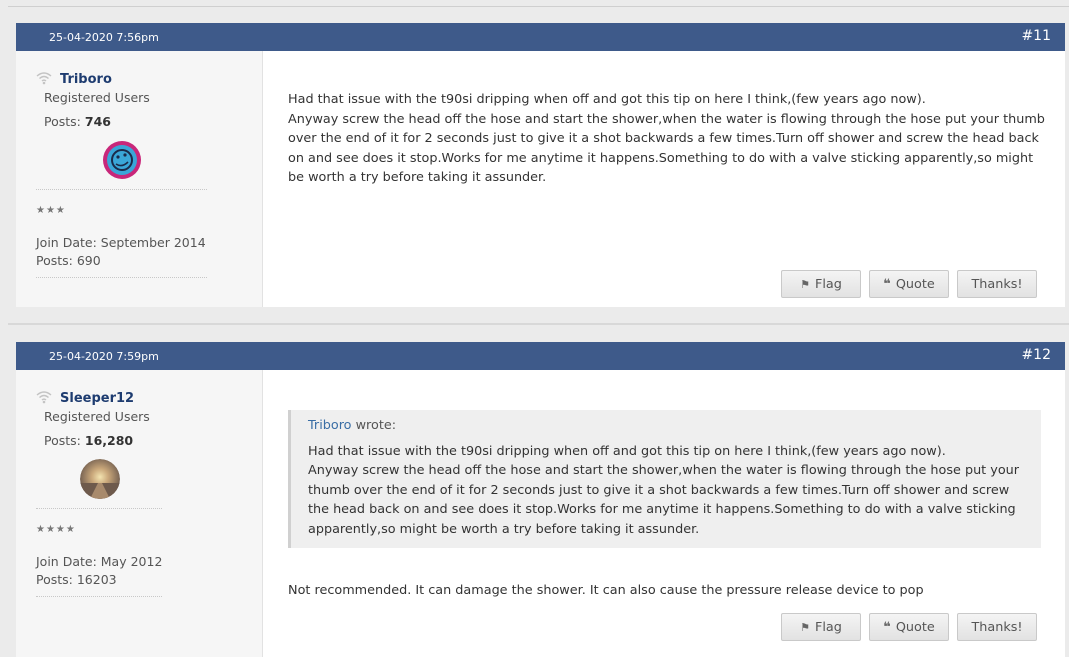  What do you see at coordinates (540, 37) in the screenshot?
I see `post-header: 25-04-2020 7:56pm #11` at bounding box center [540, 37].